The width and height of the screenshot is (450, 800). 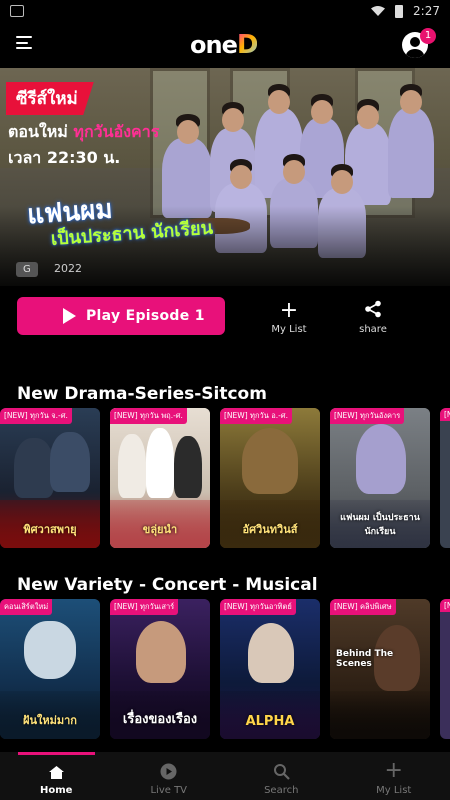 I want to click on nav-home: Home, so click(x=56, y=776).